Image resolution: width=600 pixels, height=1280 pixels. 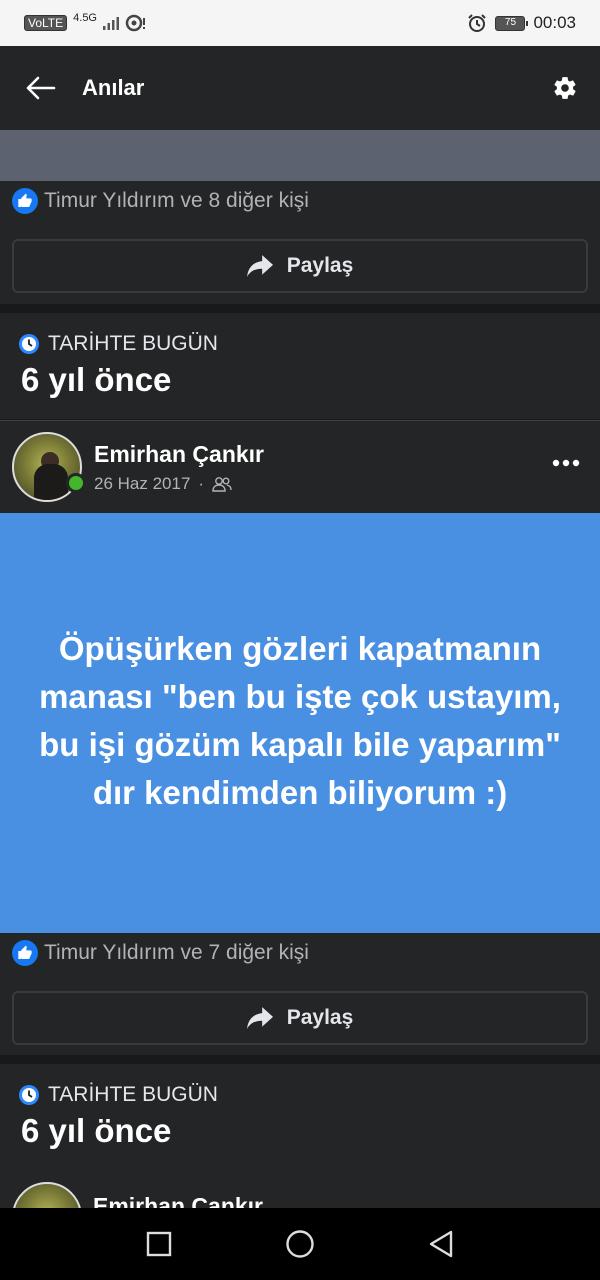 I want to click on app-bar-left: Anılar, so click(x=85, y=88).